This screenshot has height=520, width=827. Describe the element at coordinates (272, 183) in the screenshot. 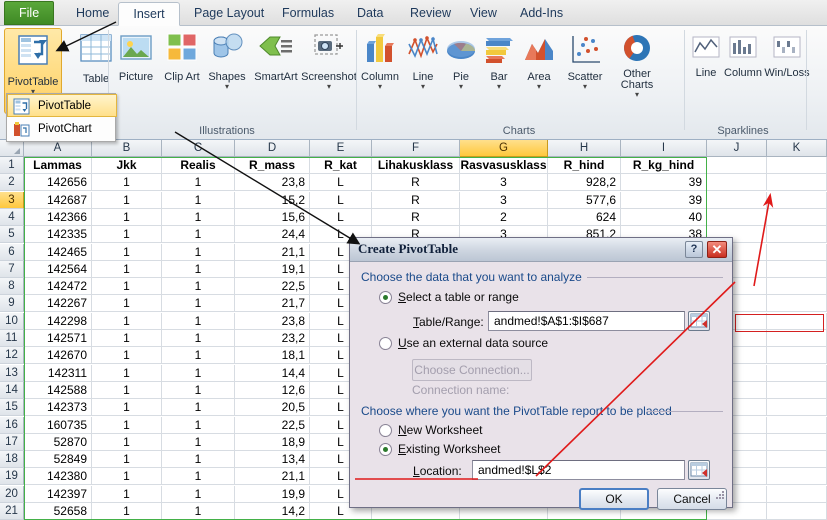

I see `data-cell: 23,8` at that location.